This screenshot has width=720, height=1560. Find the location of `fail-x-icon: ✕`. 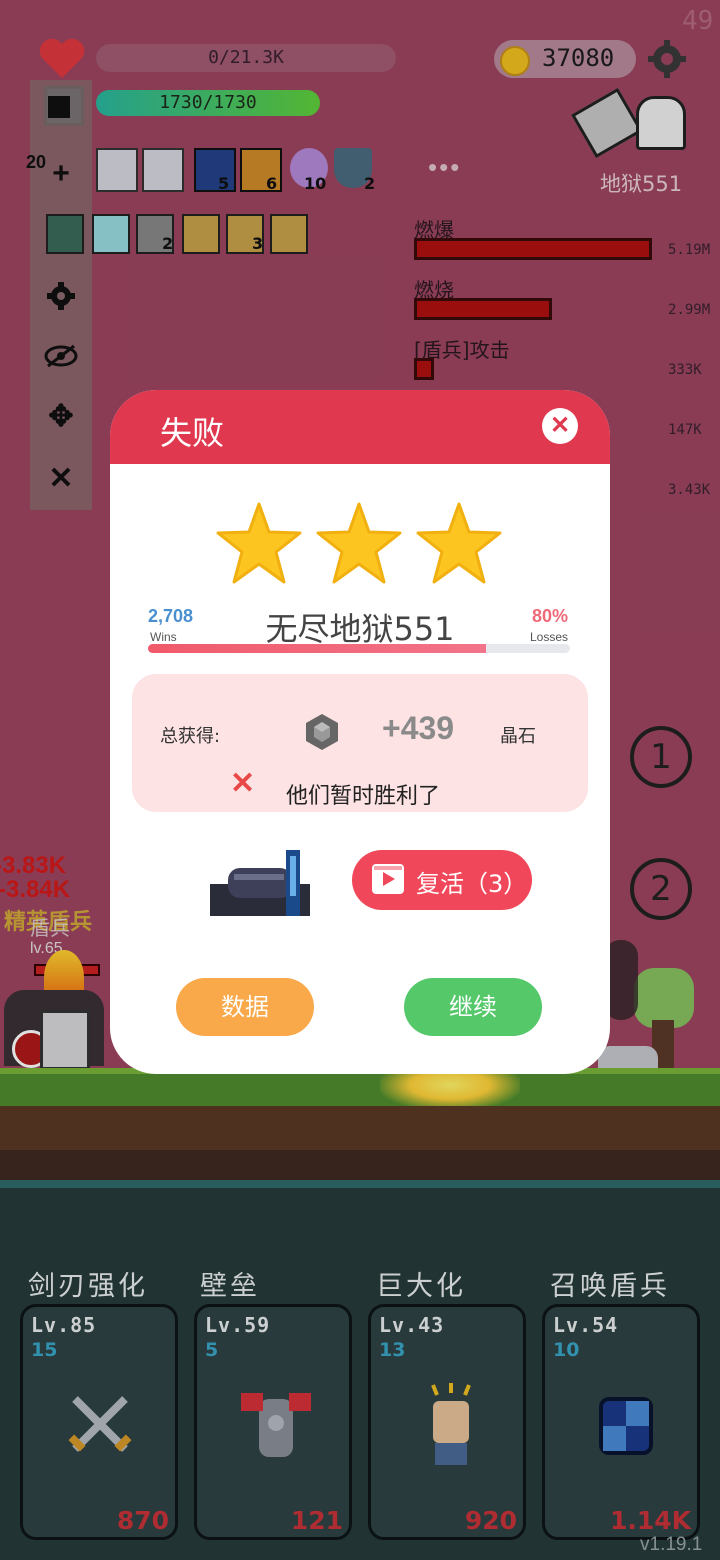

fail-x-icon: ✕ is located at coordinates (243, 783).